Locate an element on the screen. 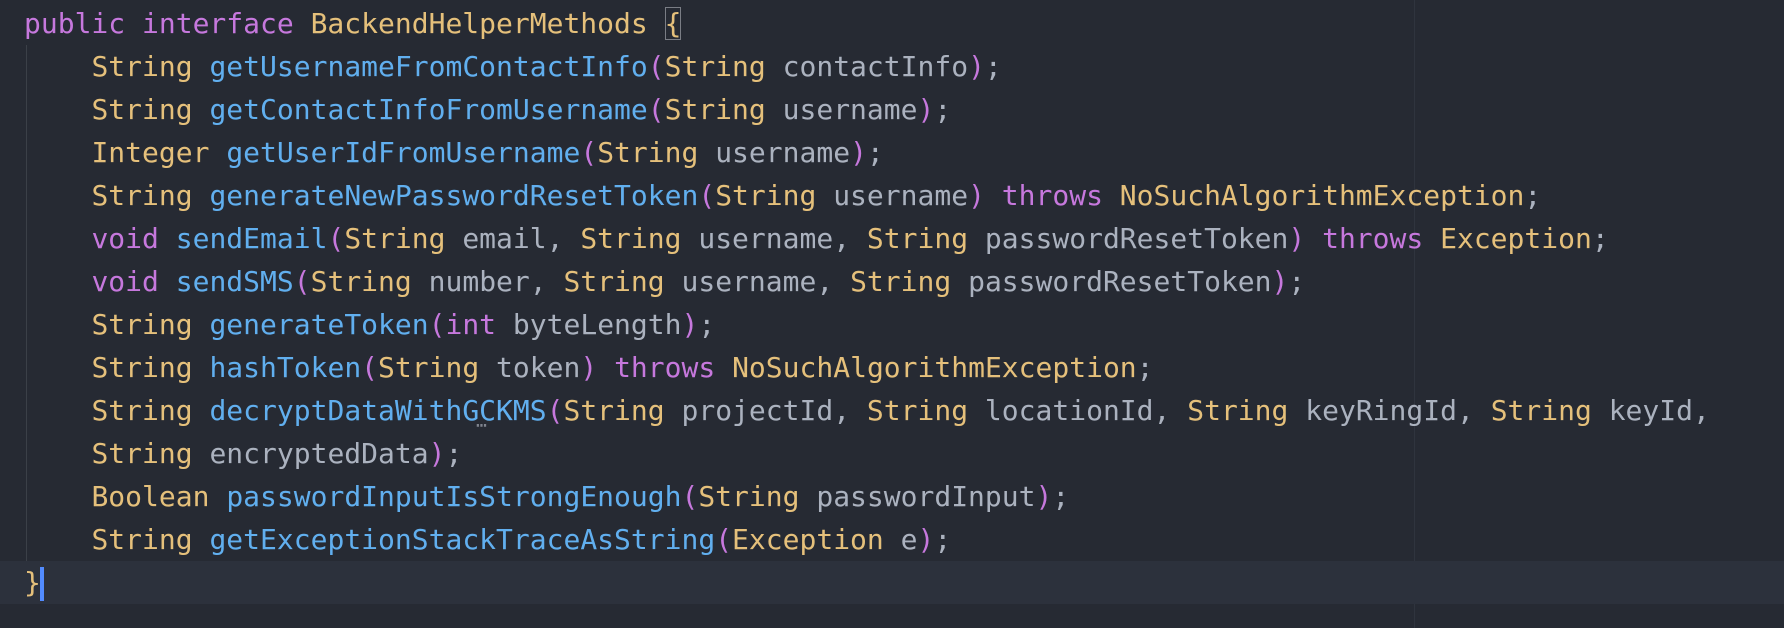 The height and width of the screenshot is (628, 1784). code-token-function: hashToken is located at coordinates (285, 367).